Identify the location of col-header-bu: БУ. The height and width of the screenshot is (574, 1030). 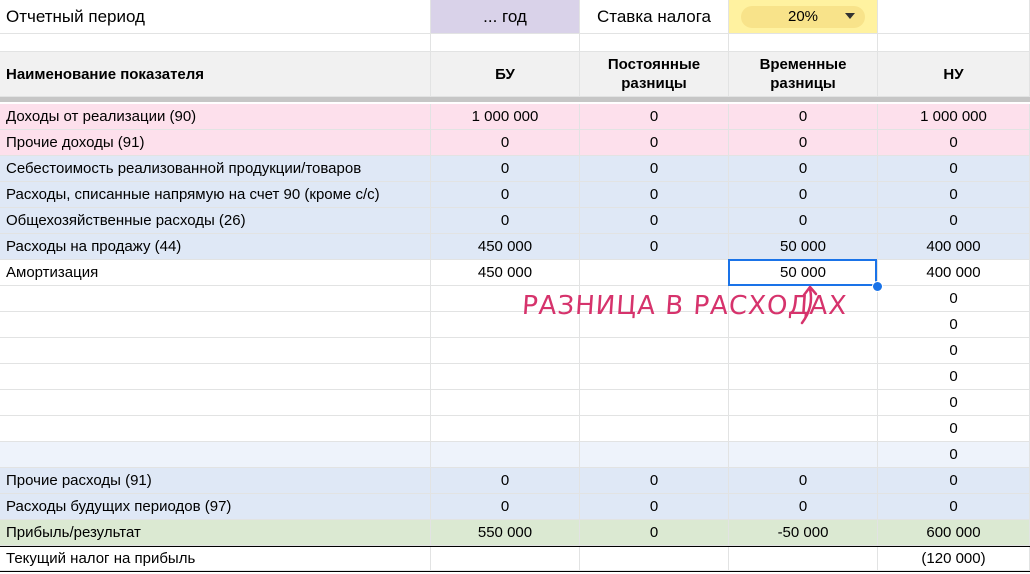
(505, 74).